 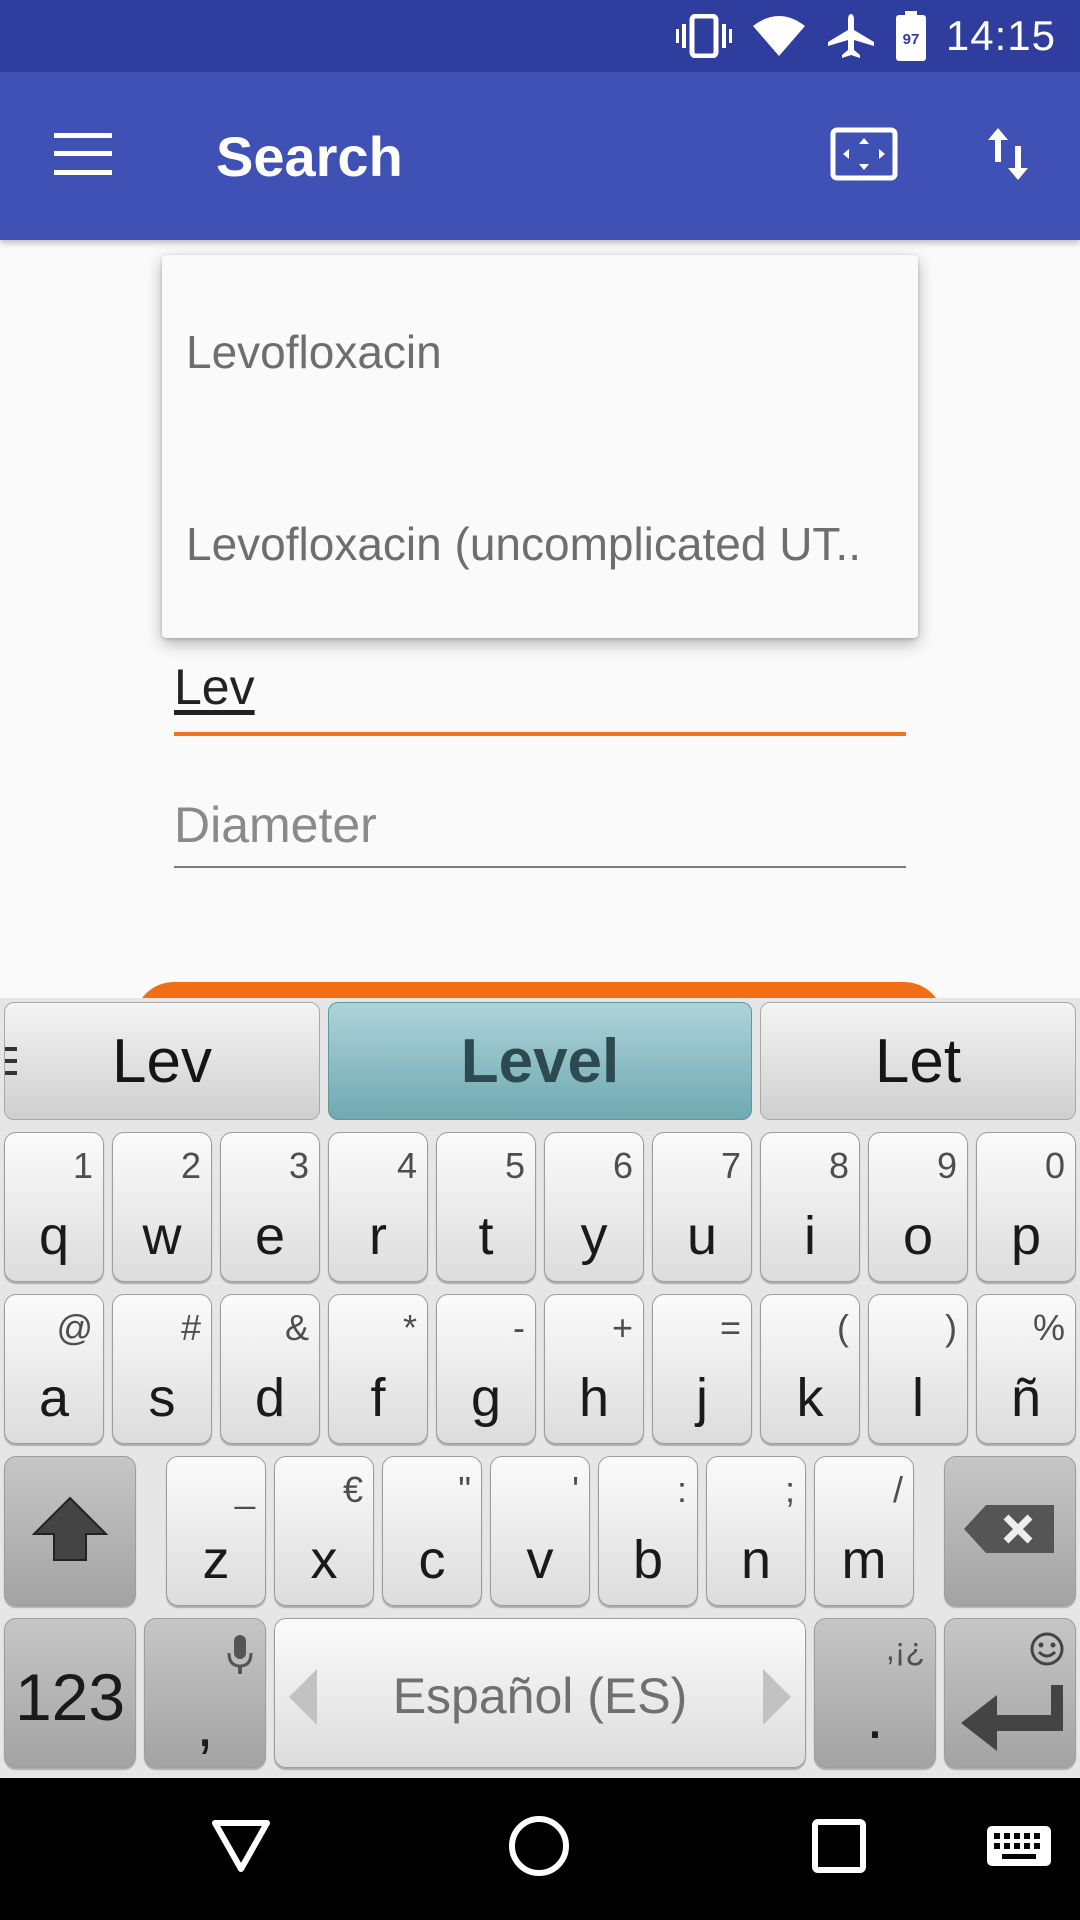 I want to click on key-label: k, so click(x=810, y=1398).